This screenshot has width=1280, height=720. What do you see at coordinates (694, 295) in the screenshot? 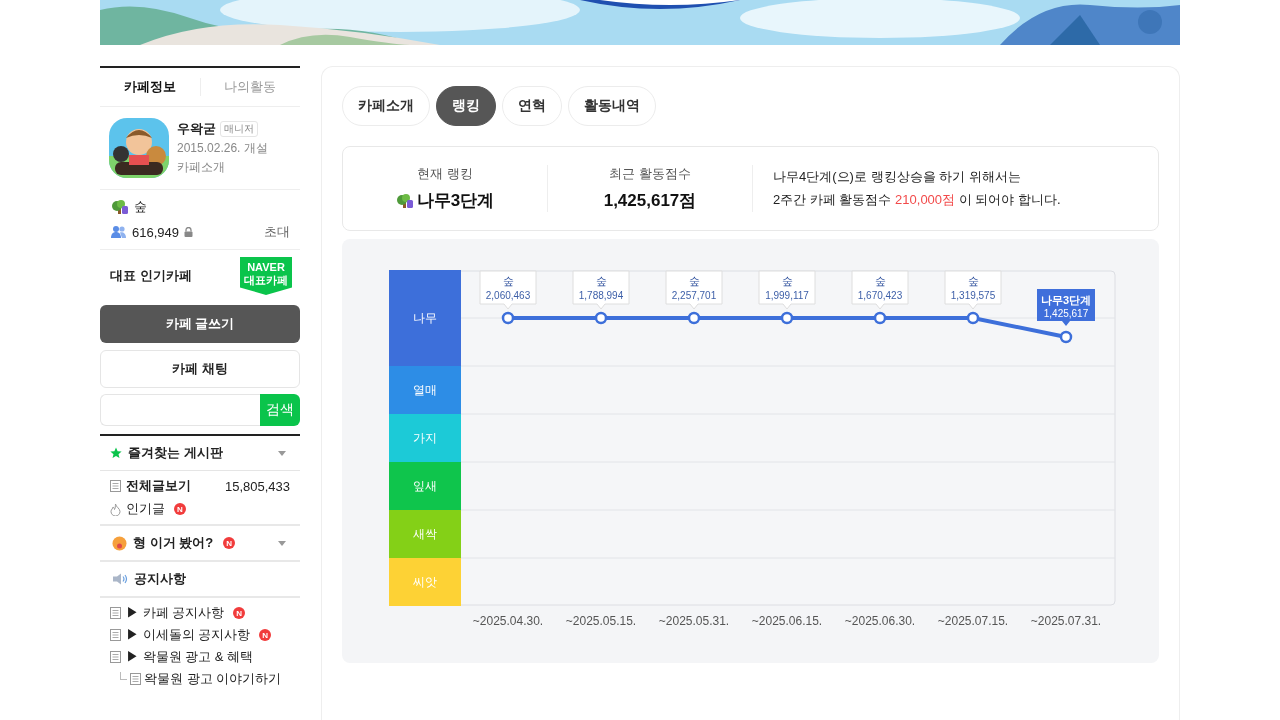
I see `score-label: 2,257,701` at bounding box center [694, 295].